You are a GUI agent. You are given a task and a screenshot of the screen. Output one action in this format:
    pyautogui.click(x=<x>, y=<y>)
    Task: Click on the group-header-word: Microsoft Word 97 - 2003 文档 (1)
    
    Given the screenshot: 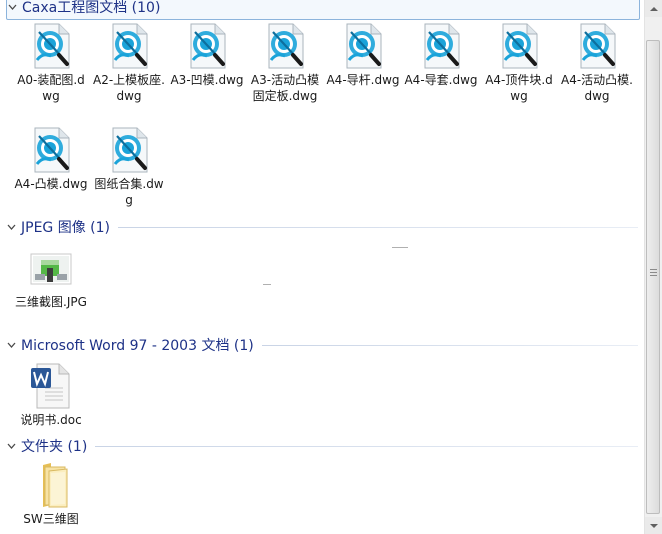 What is the action you would take?
    pyautogui.click(x=322, y=345)
    